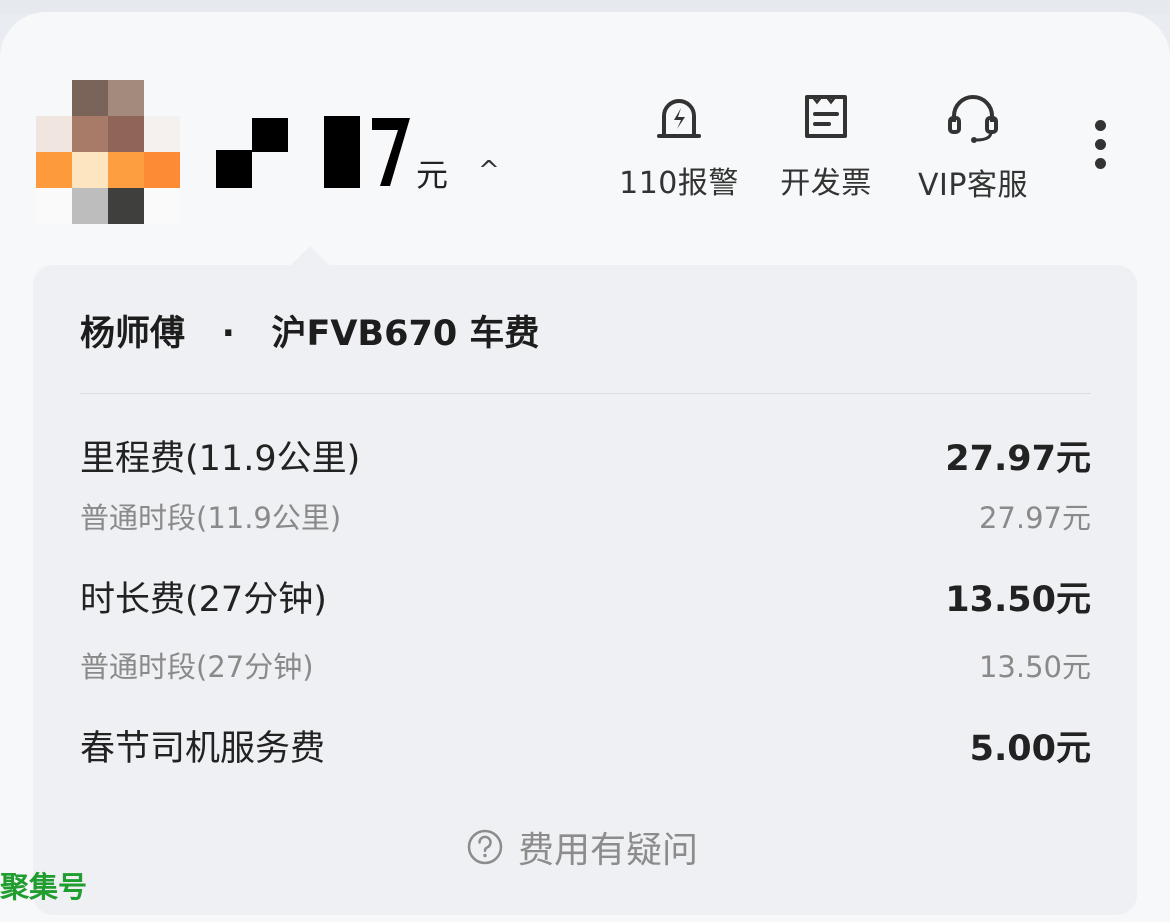 The image size is (1170, 922). What do you see at coordinates (585, 393) in the screenshot?
I see `divider` at bounding box center [585, 393].